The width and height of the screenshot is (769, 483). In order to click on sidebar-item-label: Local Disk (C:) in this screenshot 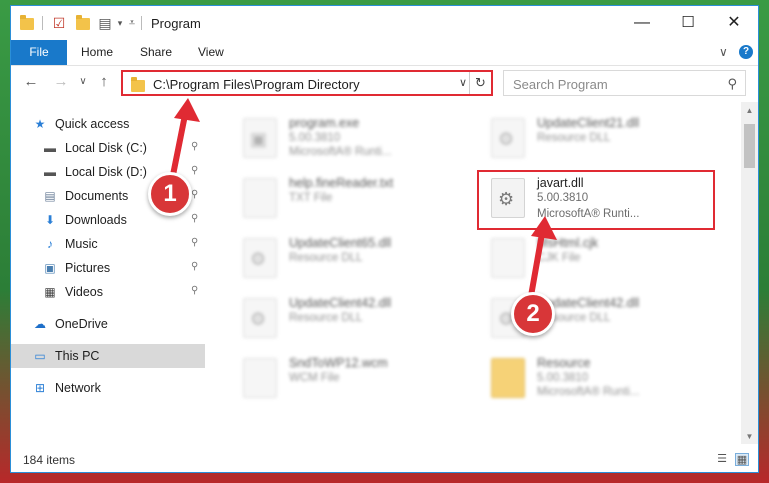, I will do `click(106, 148)`.